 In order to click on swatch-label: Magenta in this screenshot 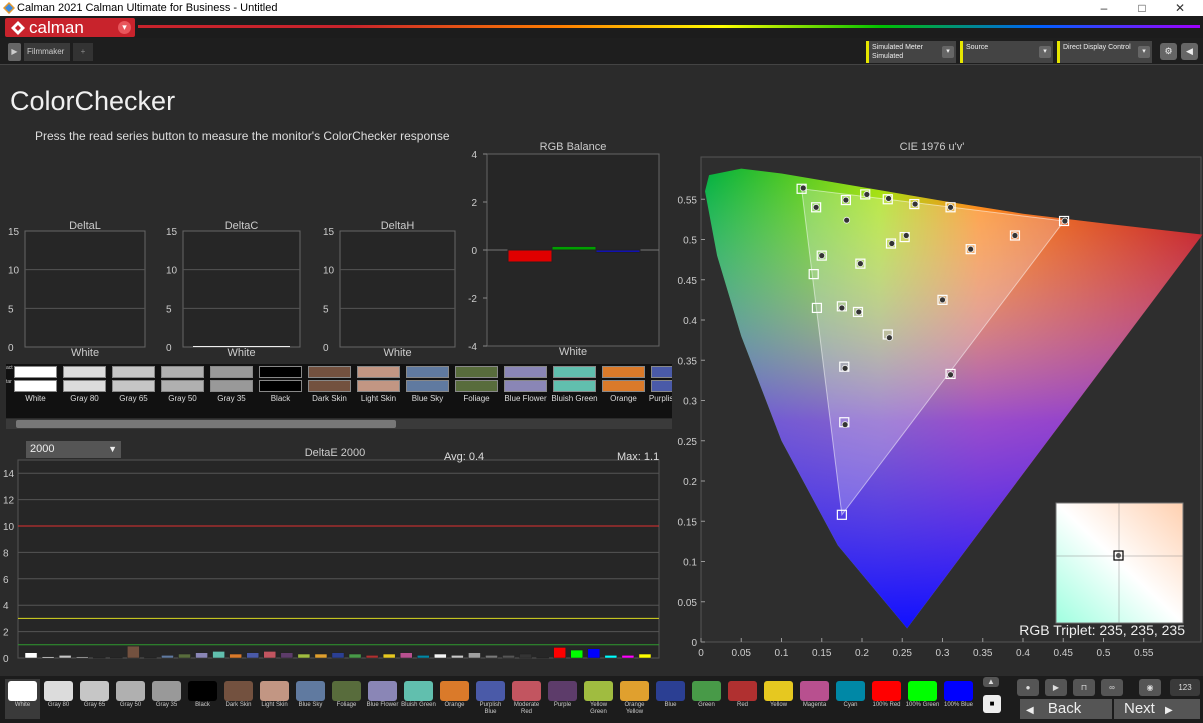, I will do `click(814, 705)`.